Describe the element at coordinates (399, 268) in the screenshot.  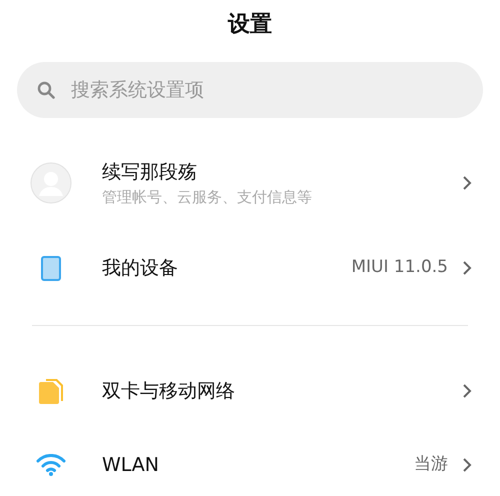
I see `row-value: MIUI 11.0.5` at that location.